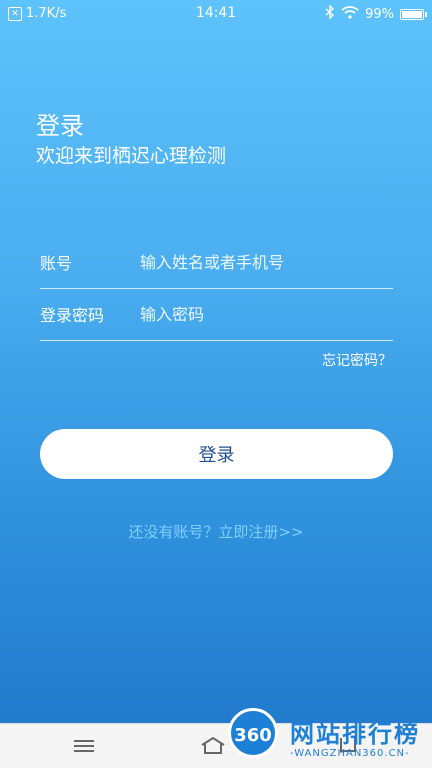  I want to click on login-button: 登录, so click(216, 454).